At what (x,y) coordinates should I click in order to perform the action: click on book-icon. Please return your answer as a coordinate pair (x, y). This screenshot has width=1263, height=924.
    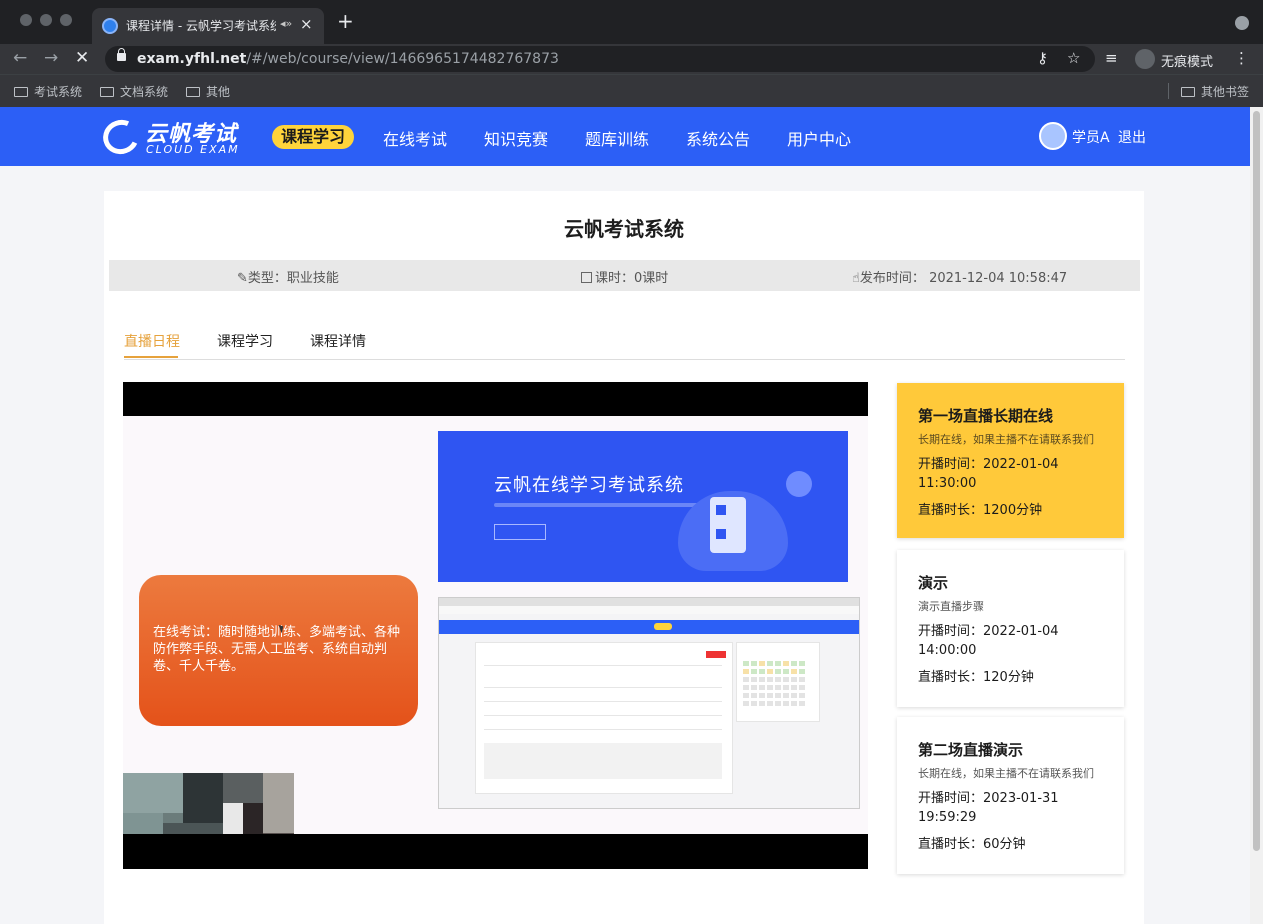
    Looking at the image, I should click on (586, 277).